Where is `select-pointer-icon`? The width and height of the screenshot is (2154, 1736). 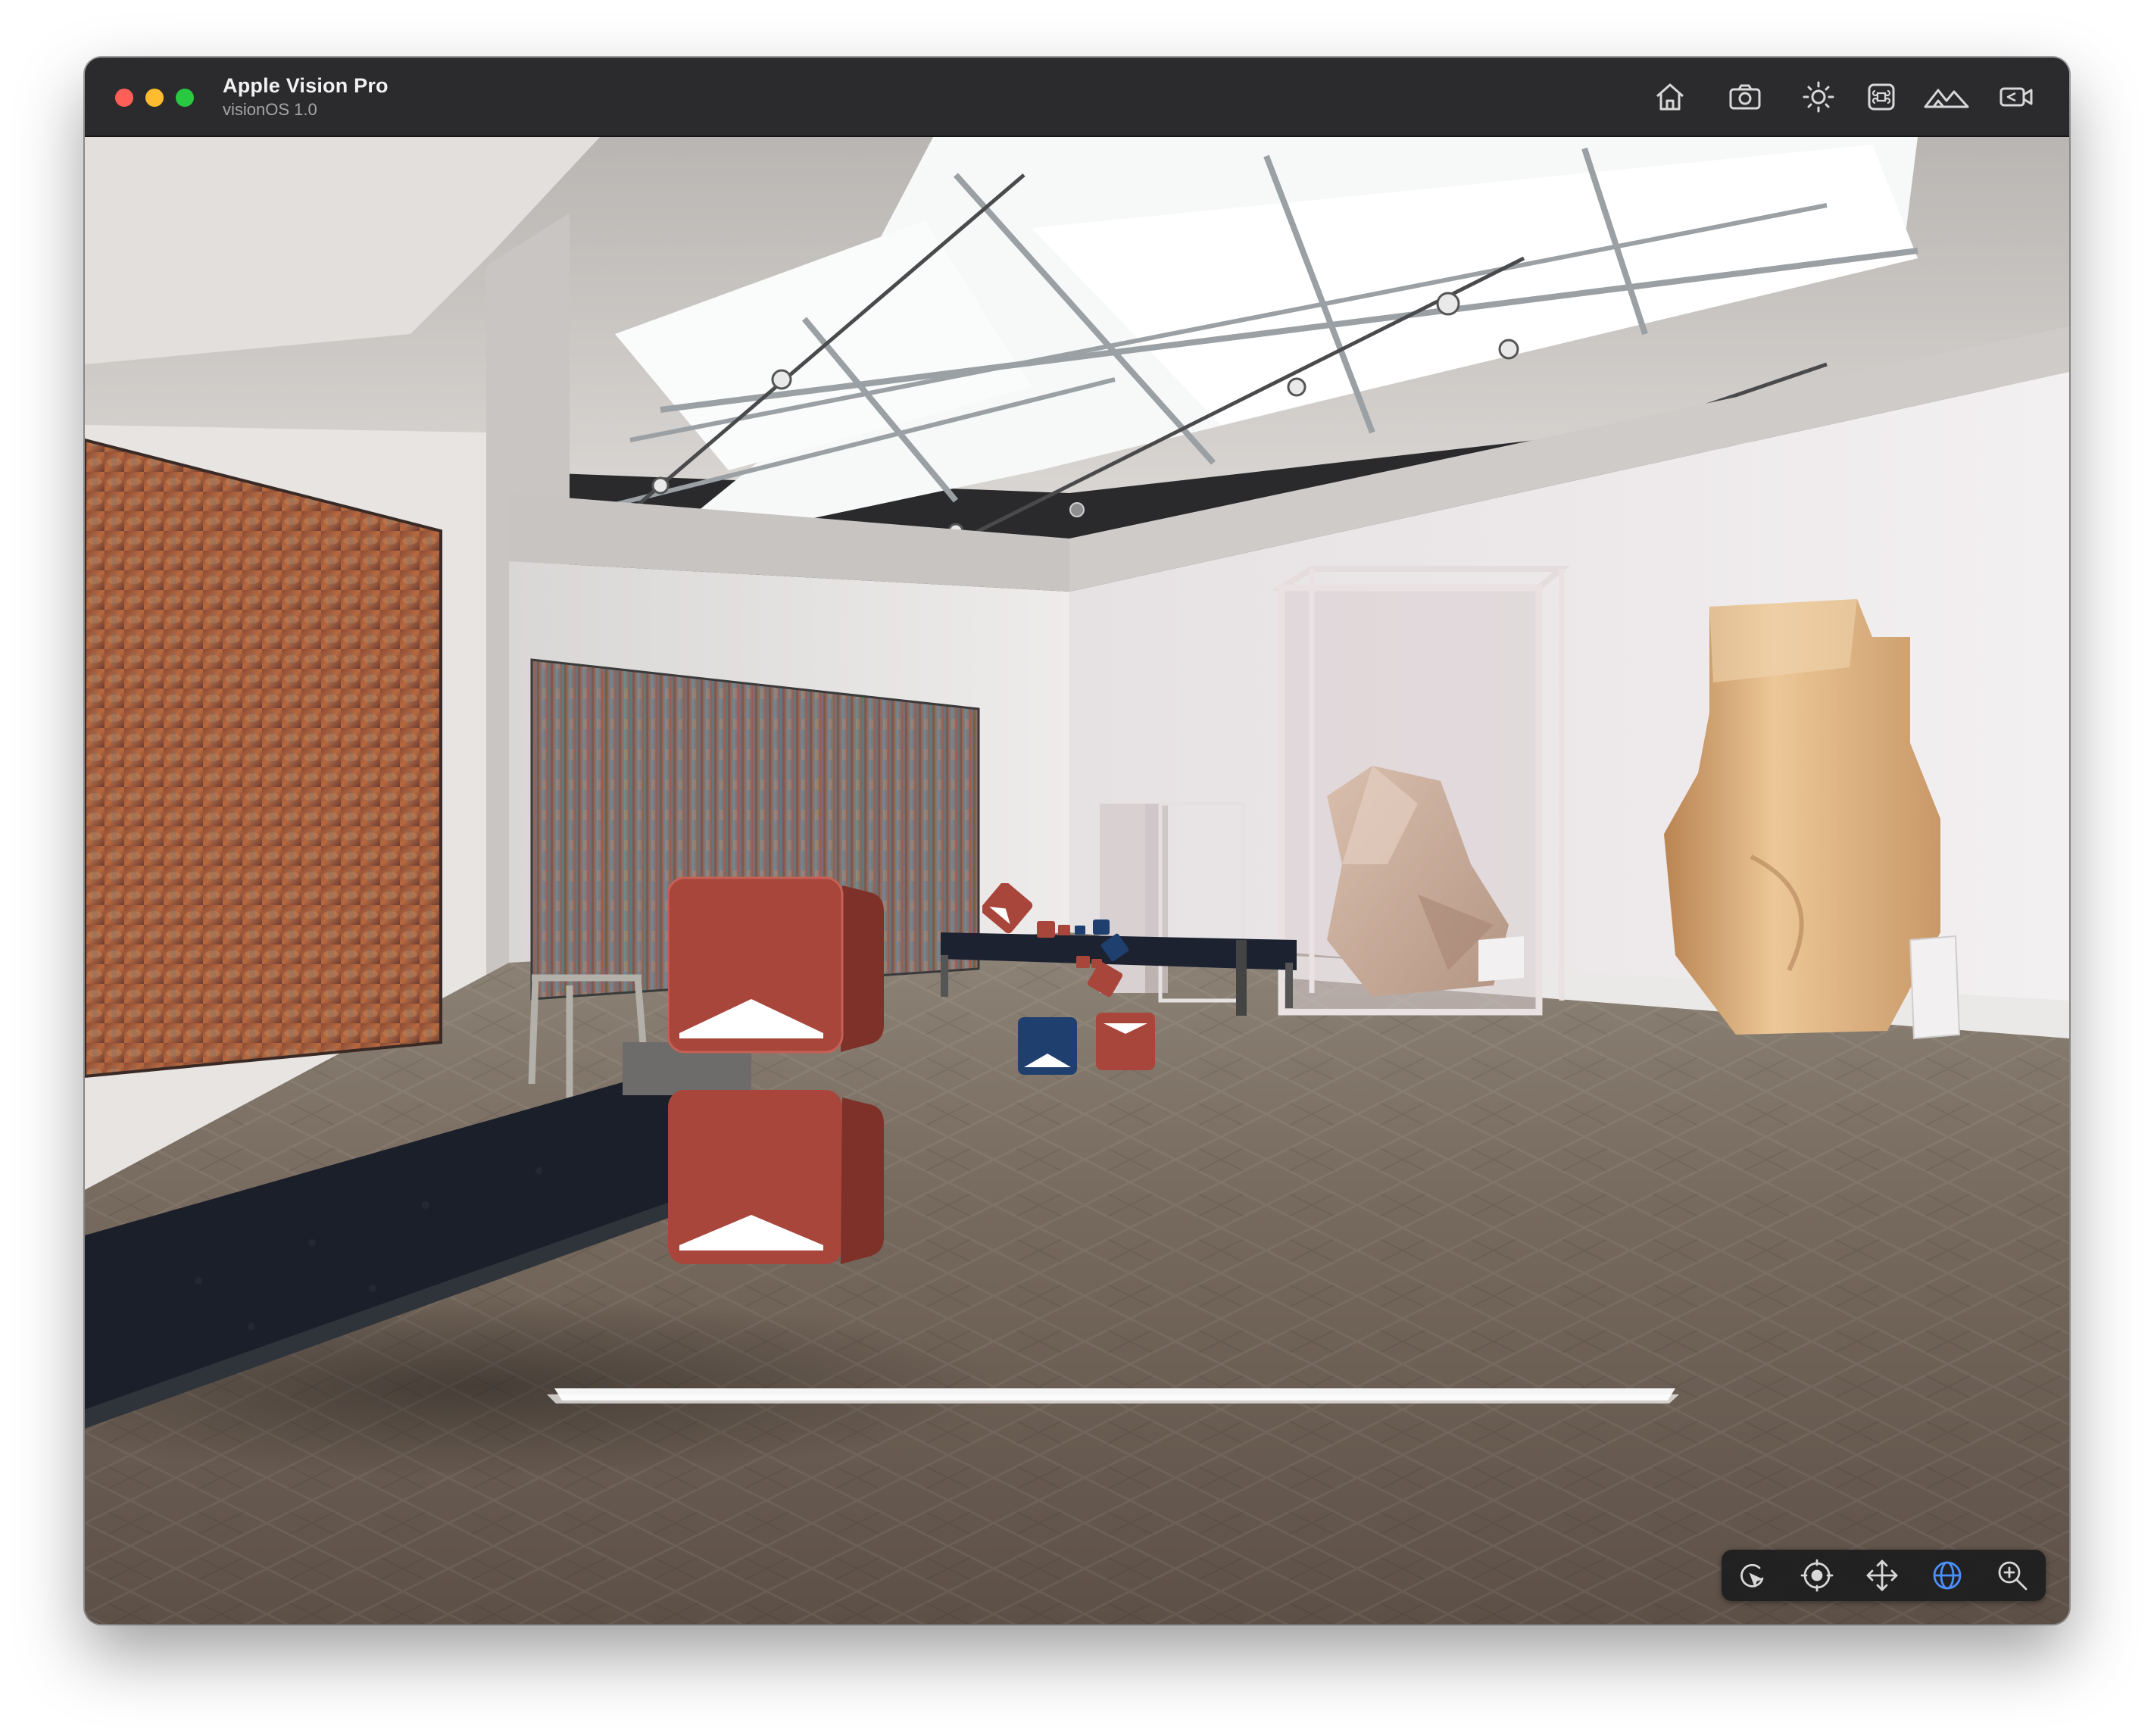
select-pointer-icon is located at coordinates (1752, 1575).